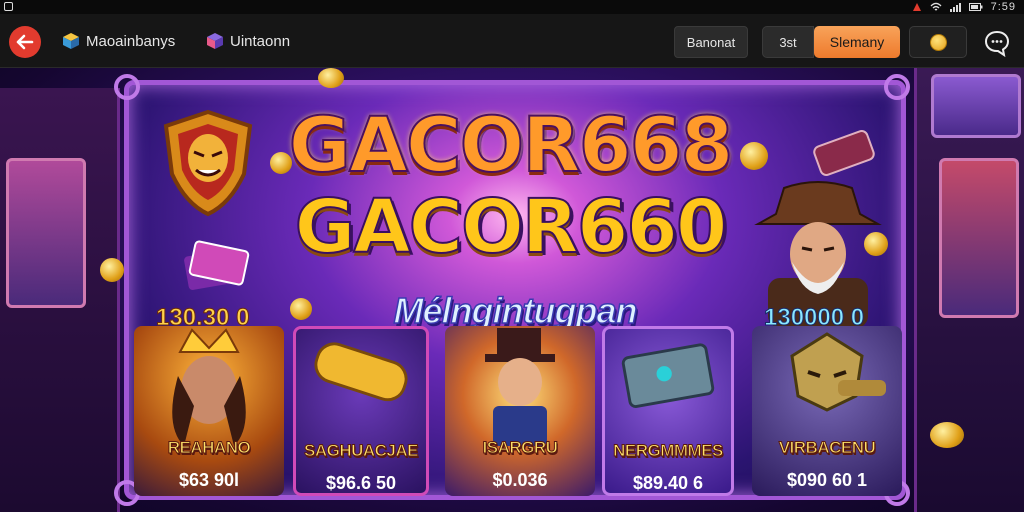 The width and height of the screenshot is (1024, 512). I want to click on arcade-machine-left, so click(60, 300).